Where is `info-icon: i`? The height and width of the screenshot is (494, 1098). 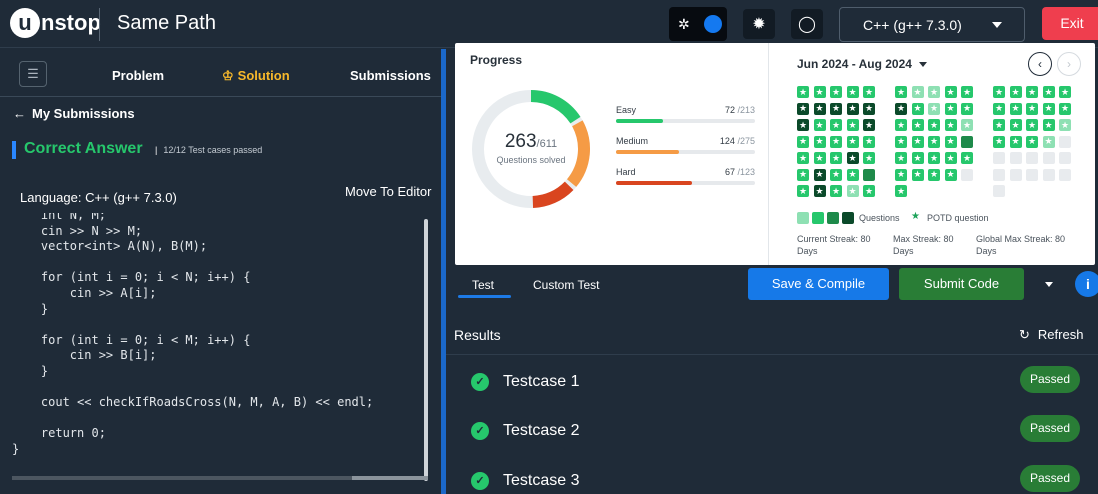
info-icon: i is located at coordinates (1086, 284).